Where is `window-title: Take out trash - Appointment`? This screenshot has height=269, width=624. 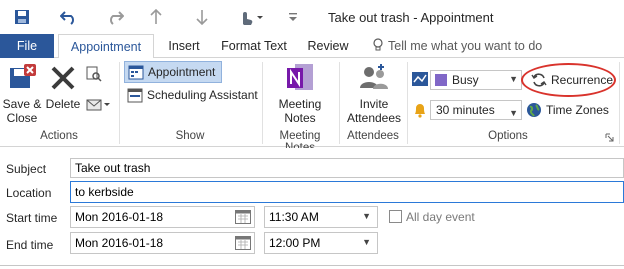
window-title: Take out trash - Appointment is located at coordinates (411, 17).